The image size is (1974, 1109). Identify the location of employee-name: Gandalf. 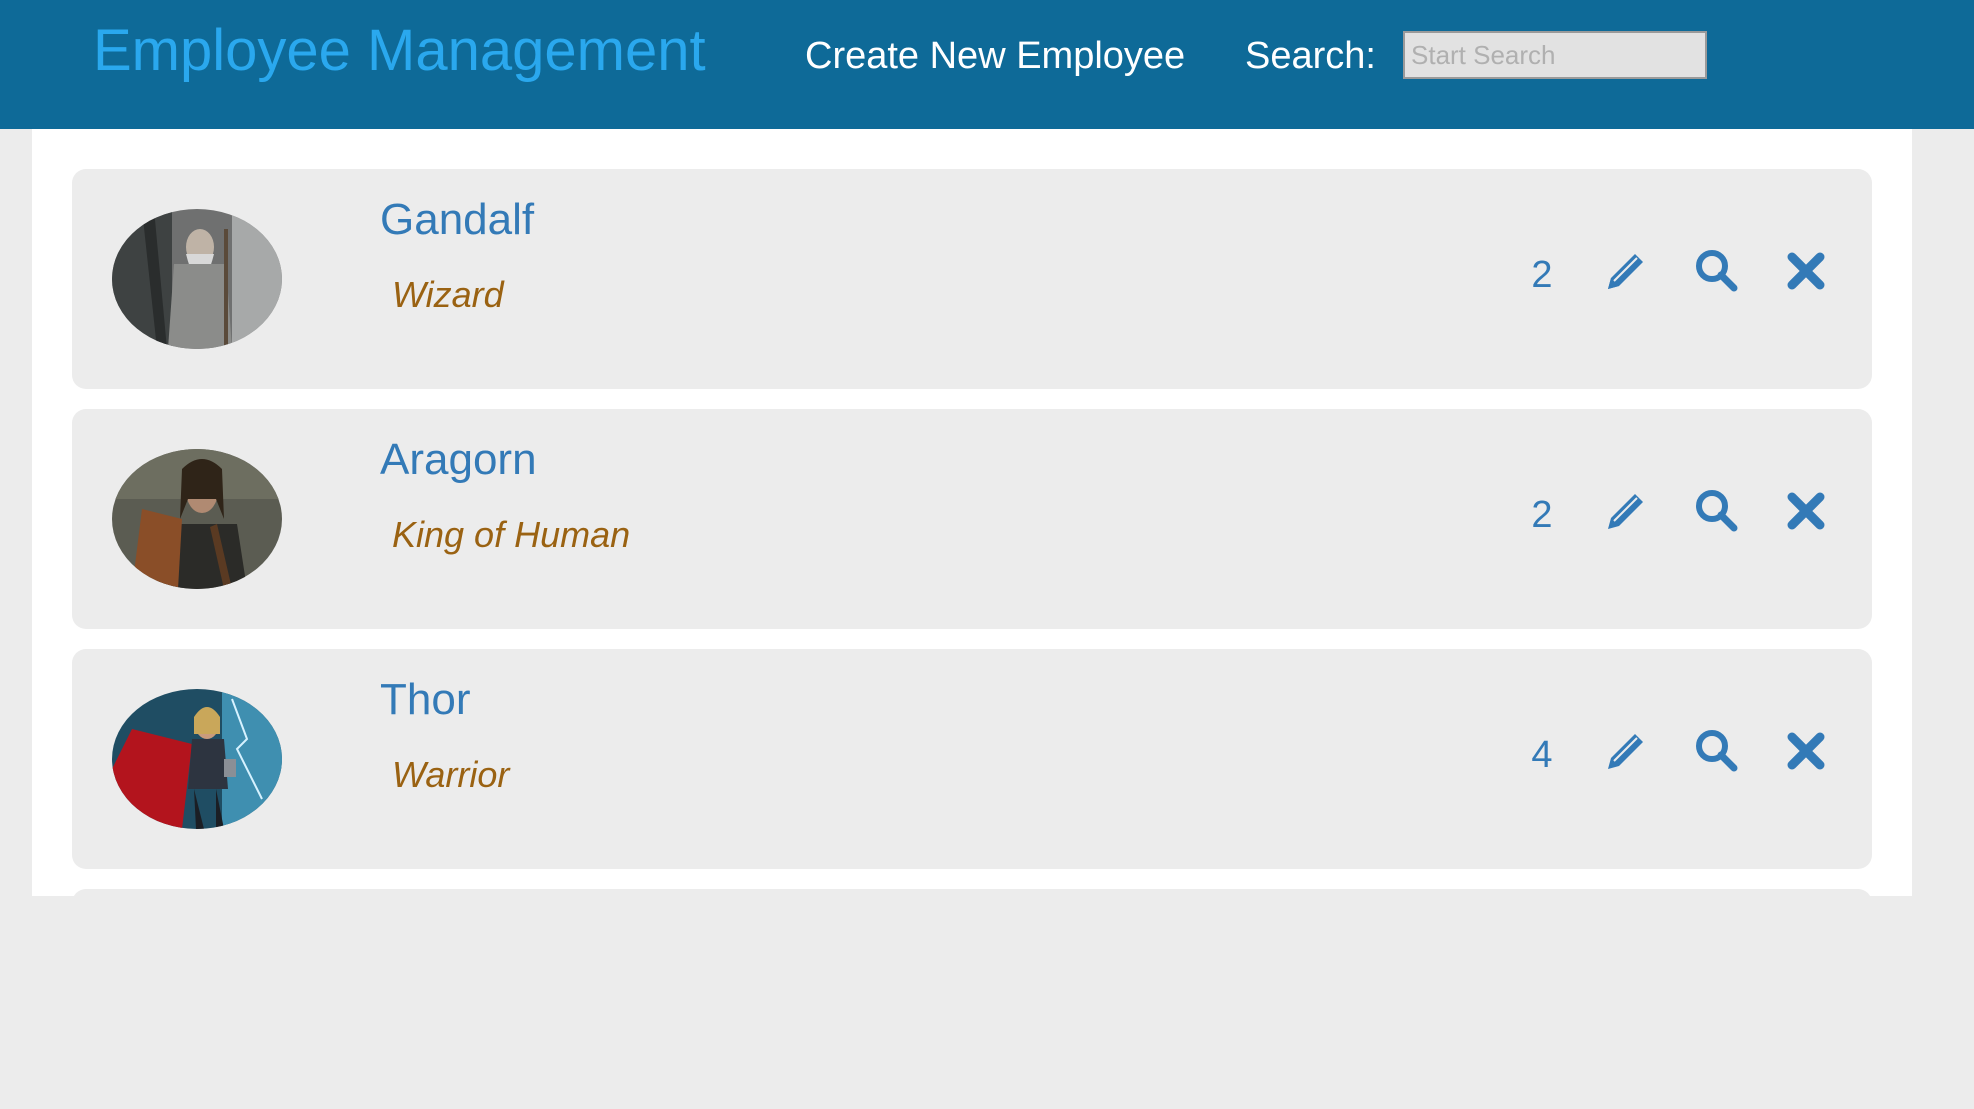
(457, 220).